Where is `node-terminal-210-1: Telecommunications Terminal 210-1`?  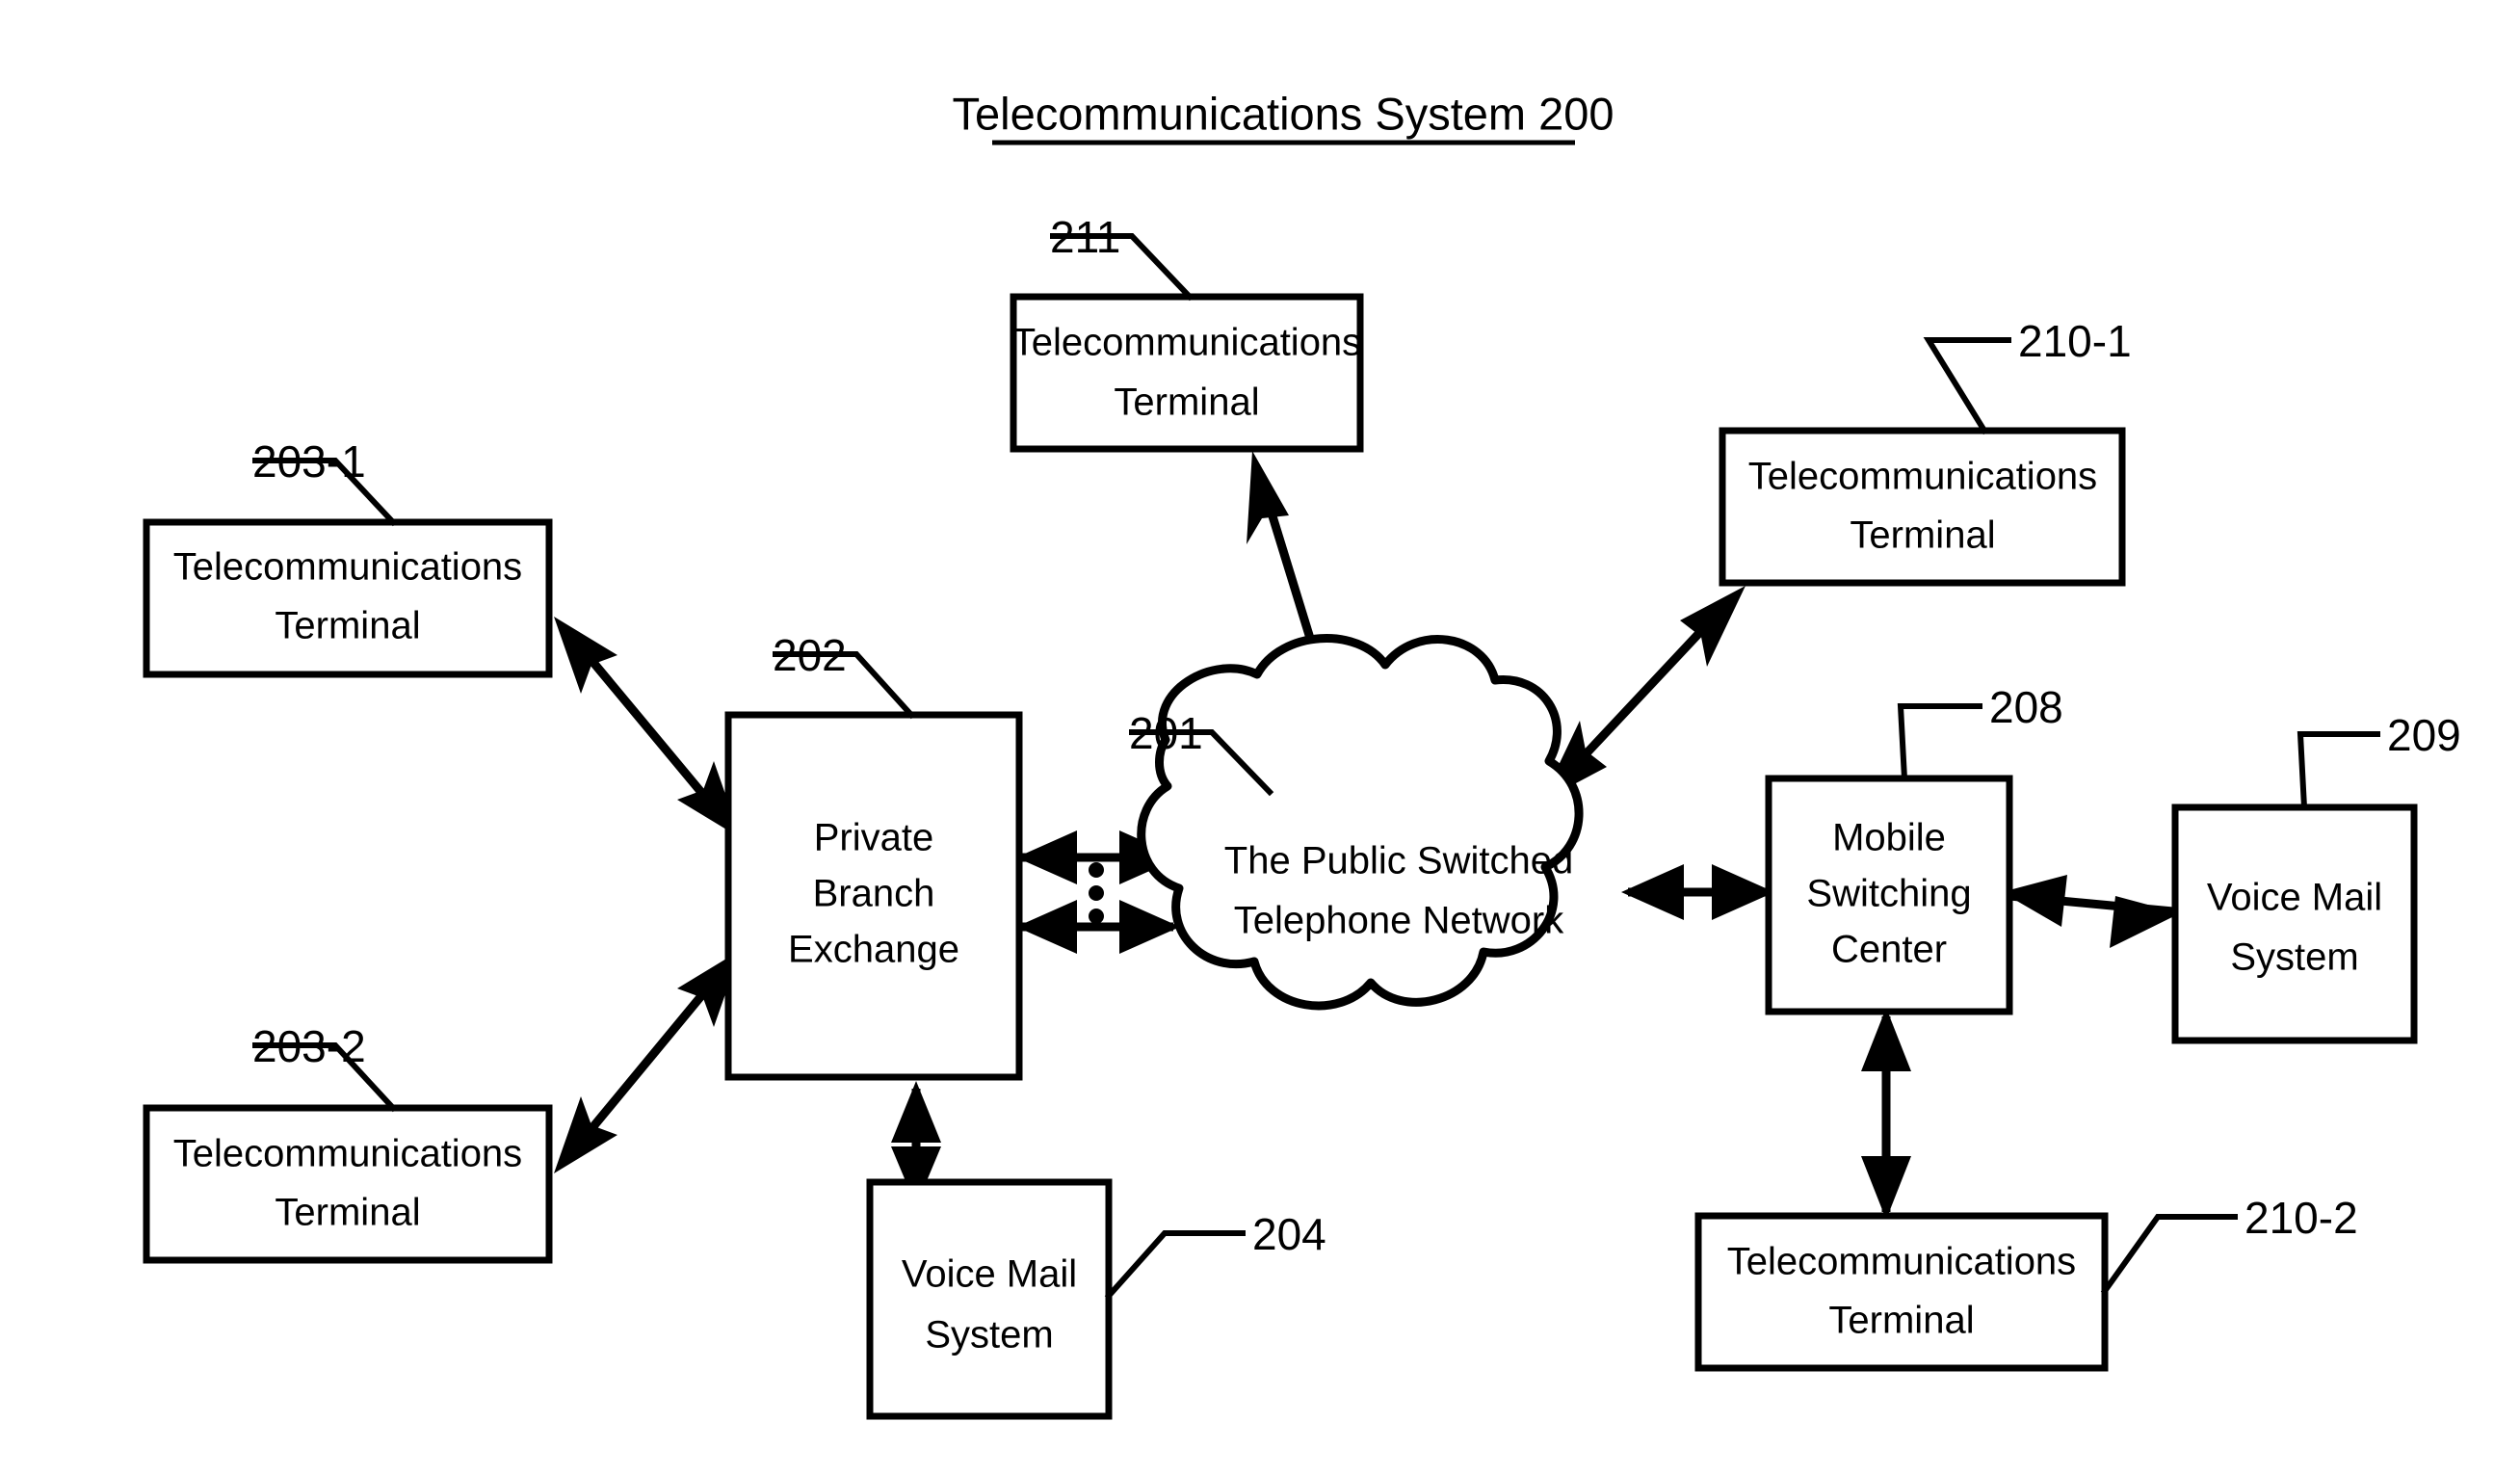 node-terminal-210-1: Telecommunications Terminal 210-1 is located at coordinates (1925, 452).